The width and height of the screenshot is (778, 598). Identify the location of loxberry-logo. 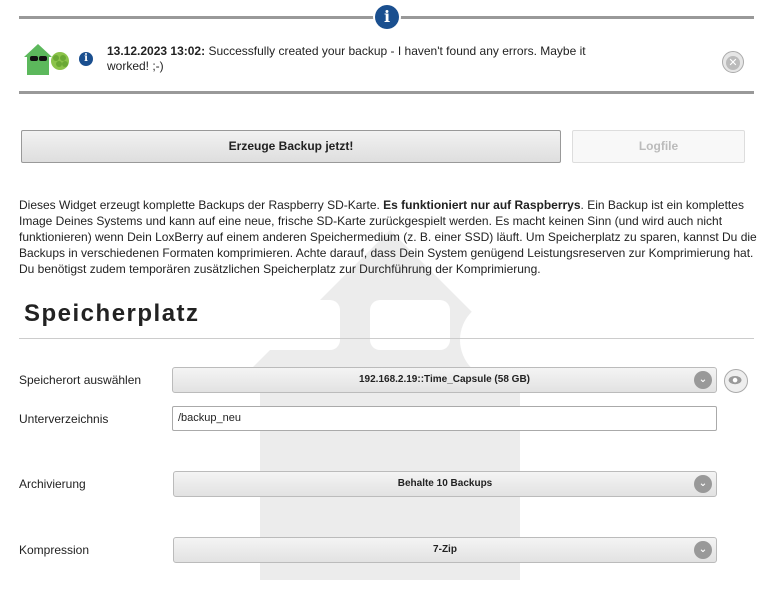
(46, 59).